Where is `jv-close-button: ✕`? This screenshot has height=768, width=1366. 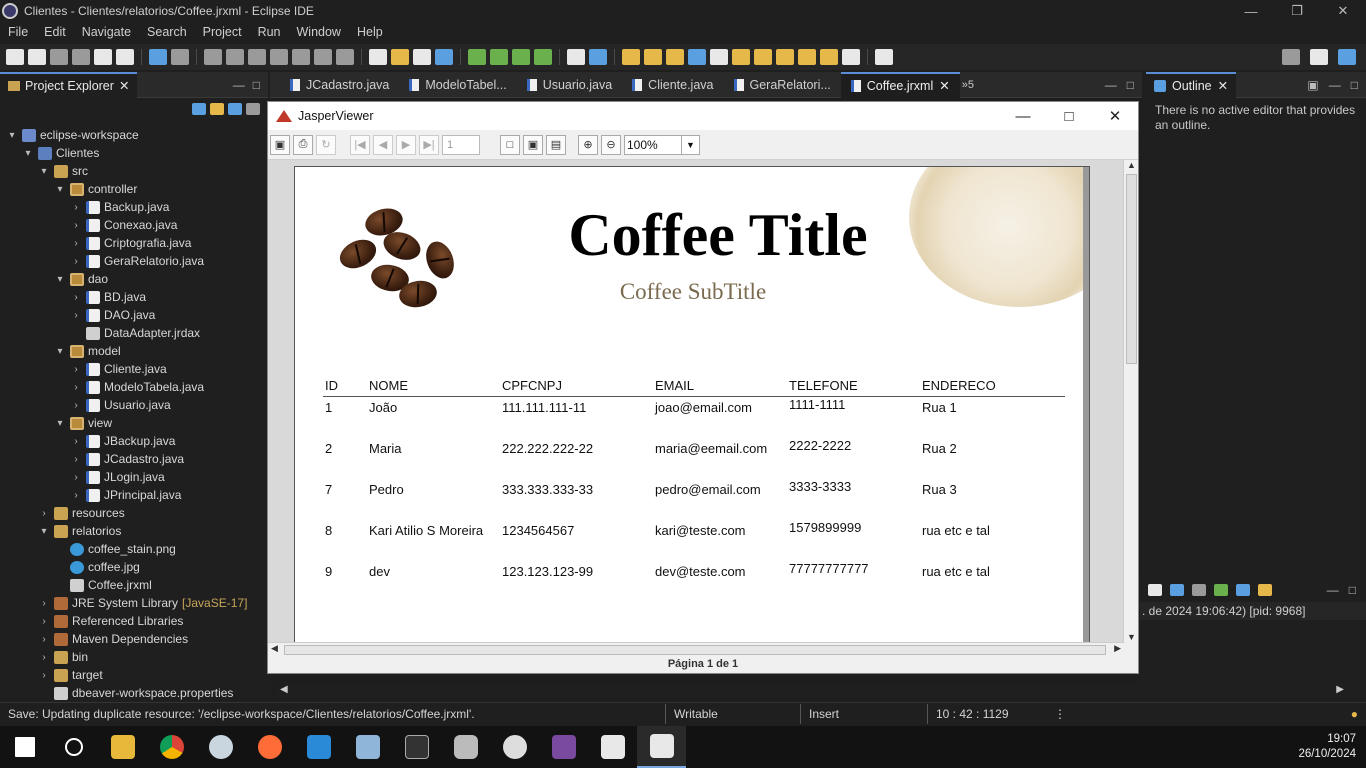
jv-close-button: ✕ is located at coordinates (1115, 116).